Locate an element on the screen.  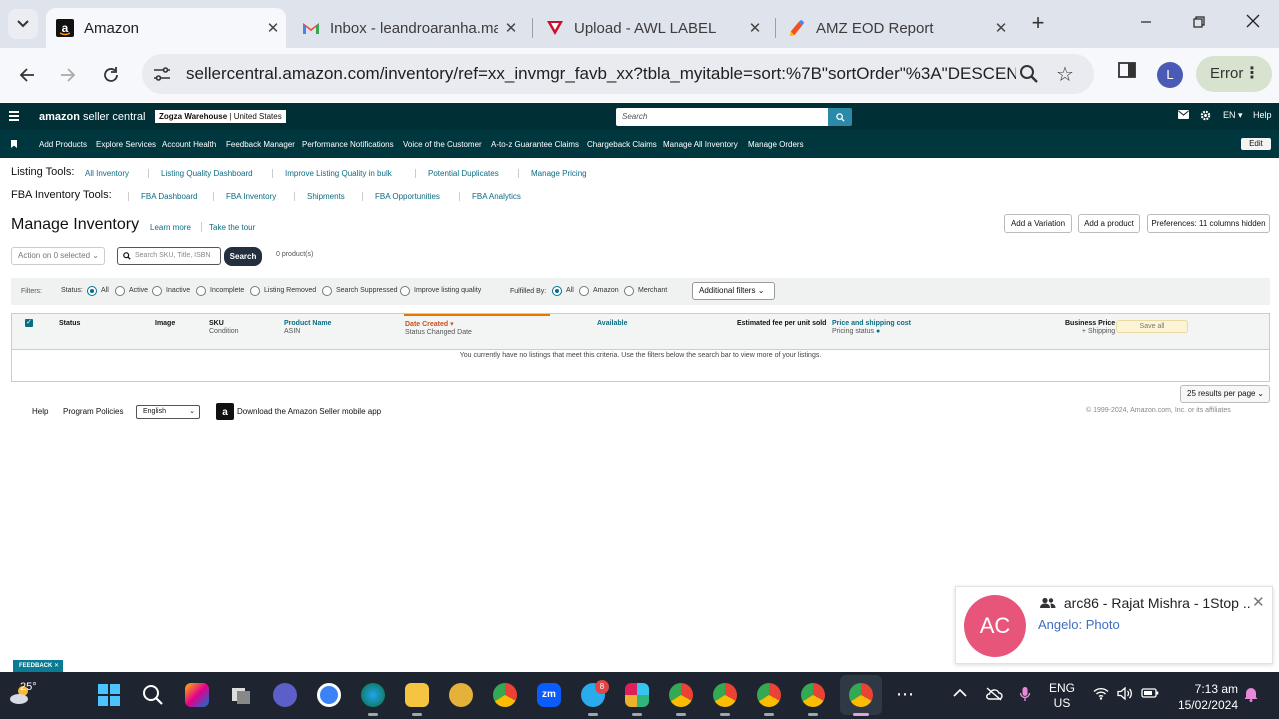
mobile-app-link: Download the Amazon Seller mobile app is located at coordinates (309, 411).